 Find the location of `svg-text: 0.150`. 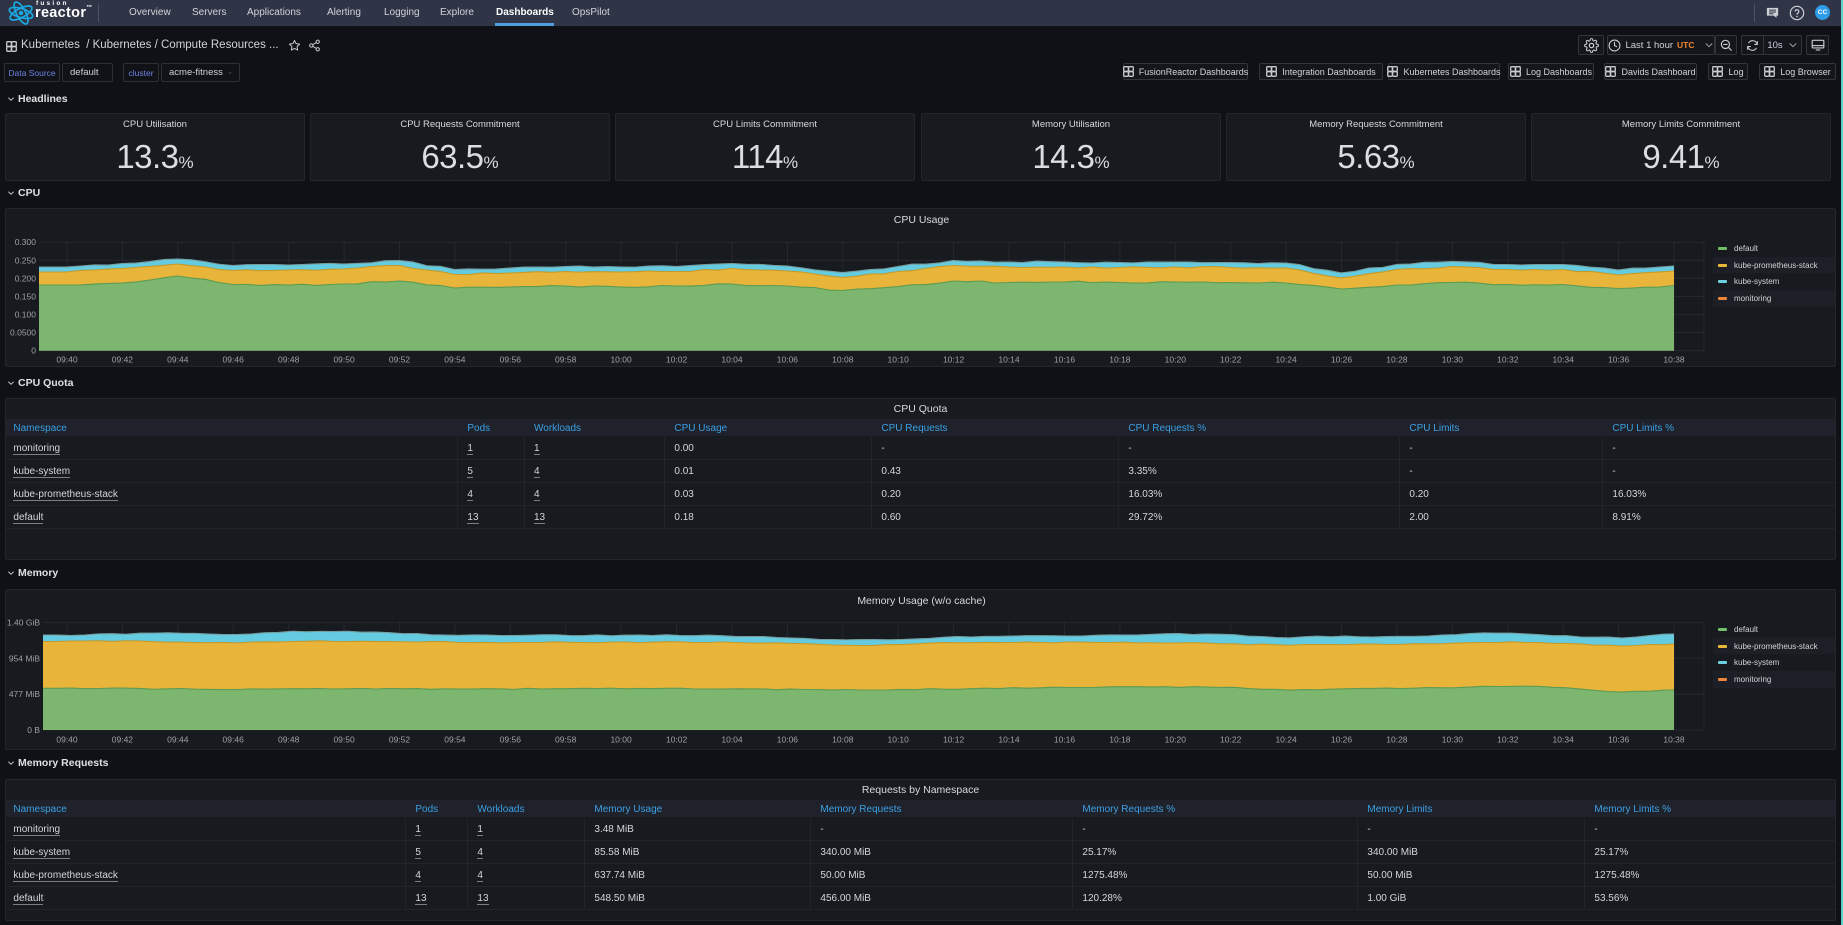

svg-text: 0.150 is located at coordinates (26, 296).